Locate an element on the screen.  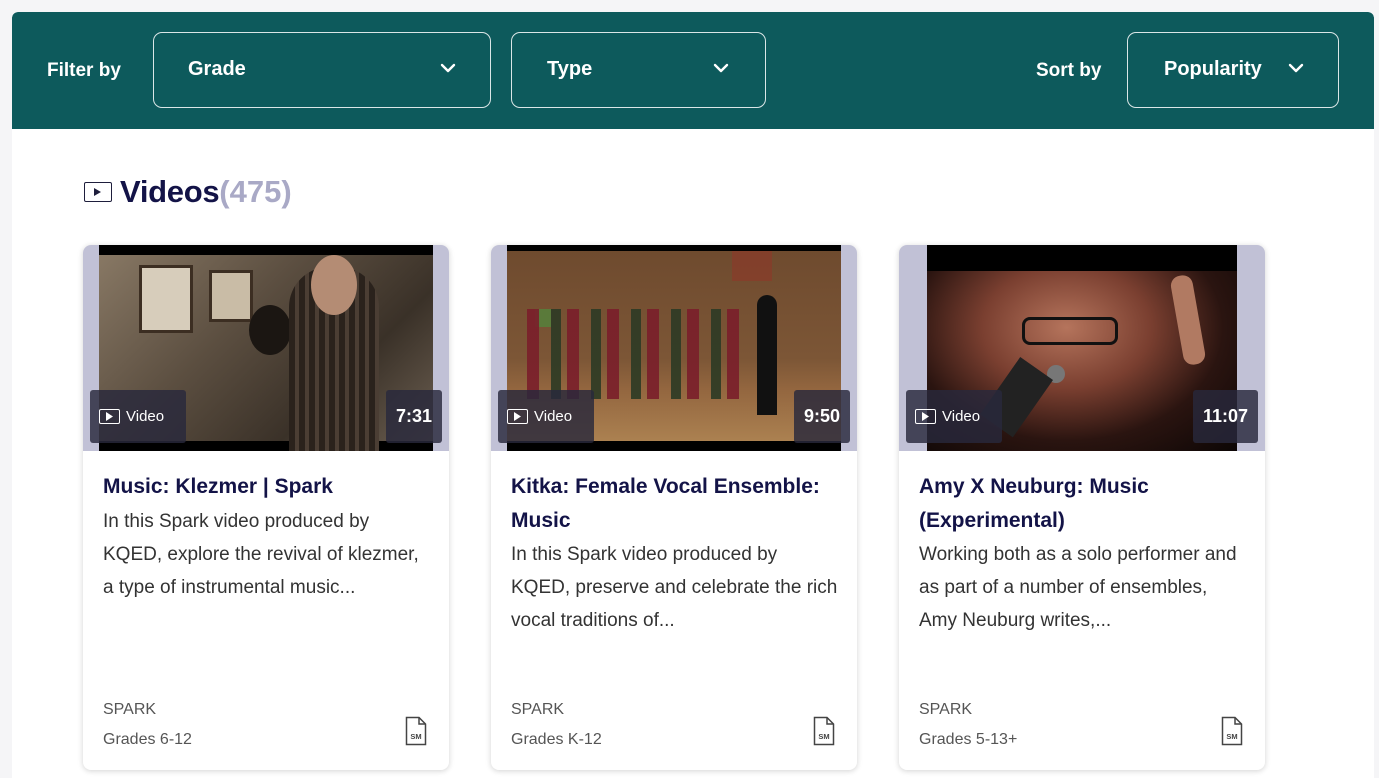
filter-by-label: Filter by is located at coordinates (84, 70).